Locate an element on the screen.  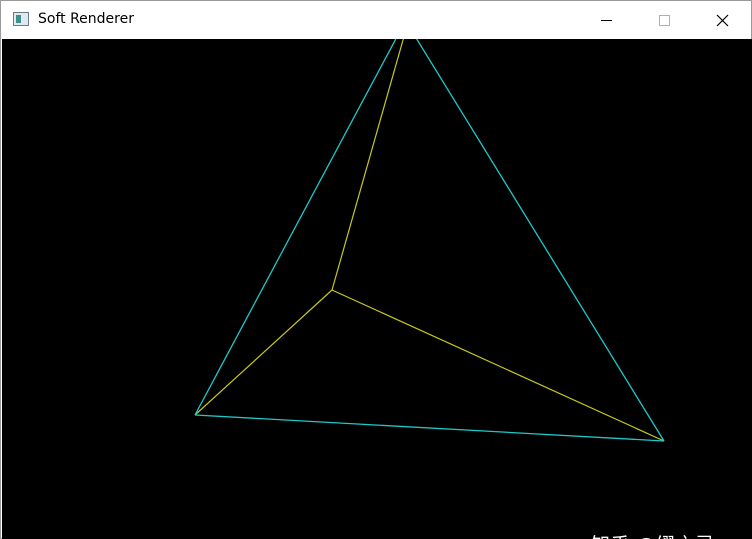
inner-edge-left is located at coordinates (263, 352).